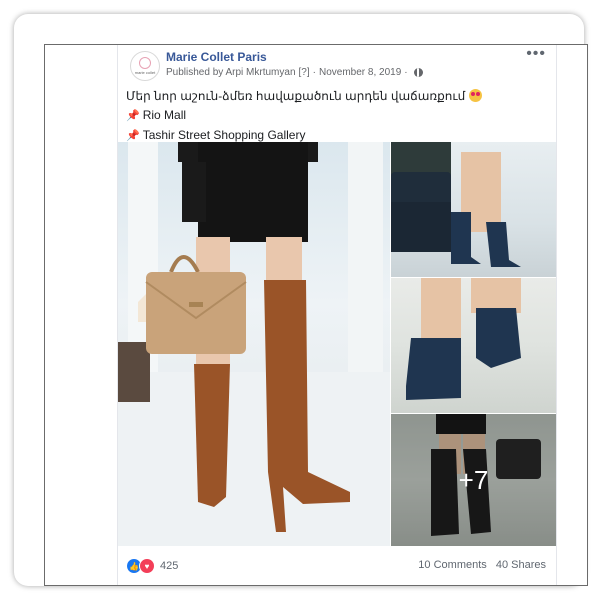 This screenshot has width=600, height=600. I want to click on thumbnail-photo-2-image, so click(463, 339).